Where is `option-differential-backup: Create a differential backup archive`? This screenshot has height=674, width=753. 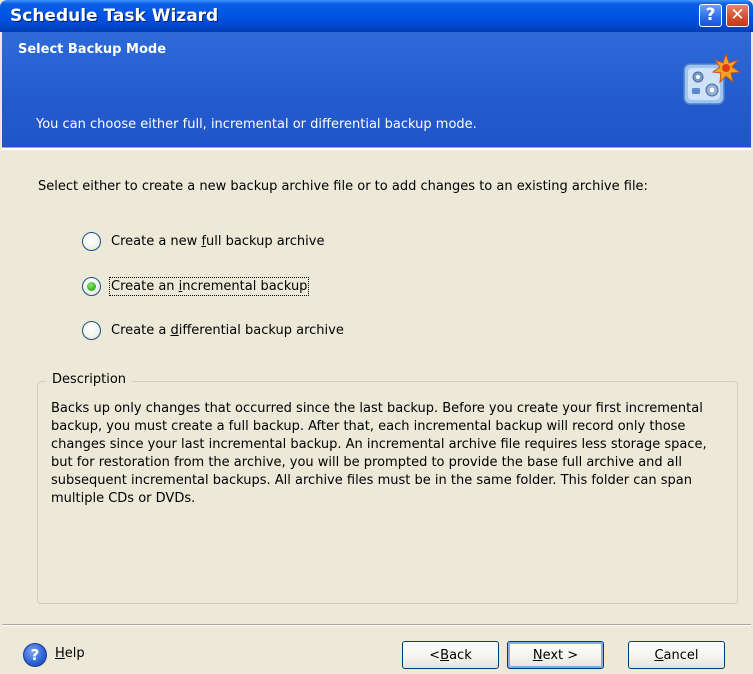 option-differential-backup: Create a differential backup archive is located at coordinates (213, 330).